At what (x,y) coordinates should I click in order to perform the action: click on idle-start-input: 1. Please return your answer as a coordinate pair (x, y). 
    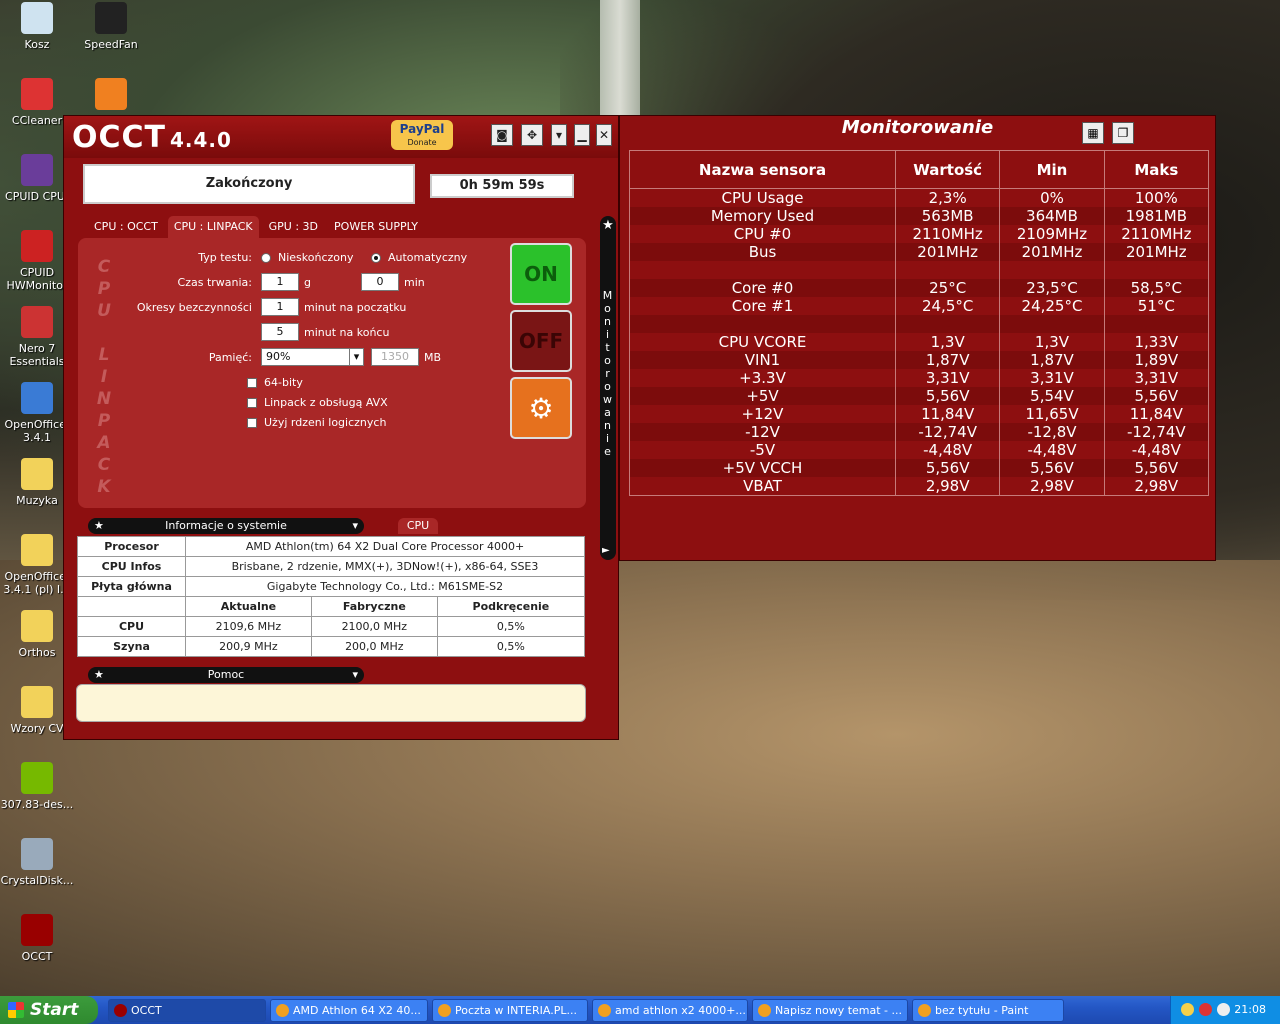
    Looking at the image, I should click on (280, 307).